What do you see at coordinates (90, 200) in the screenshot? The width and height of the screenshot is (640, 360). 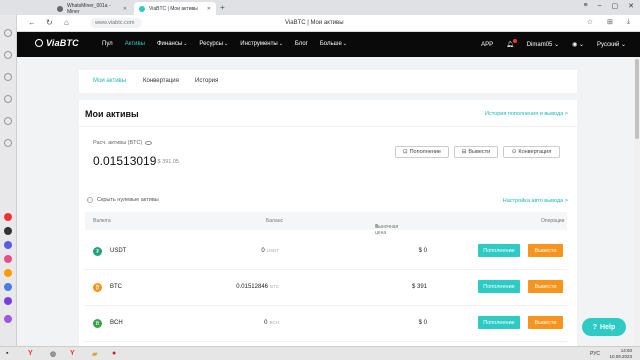 I see `hide-zero-checkbox` at bounding box center [90, 200].